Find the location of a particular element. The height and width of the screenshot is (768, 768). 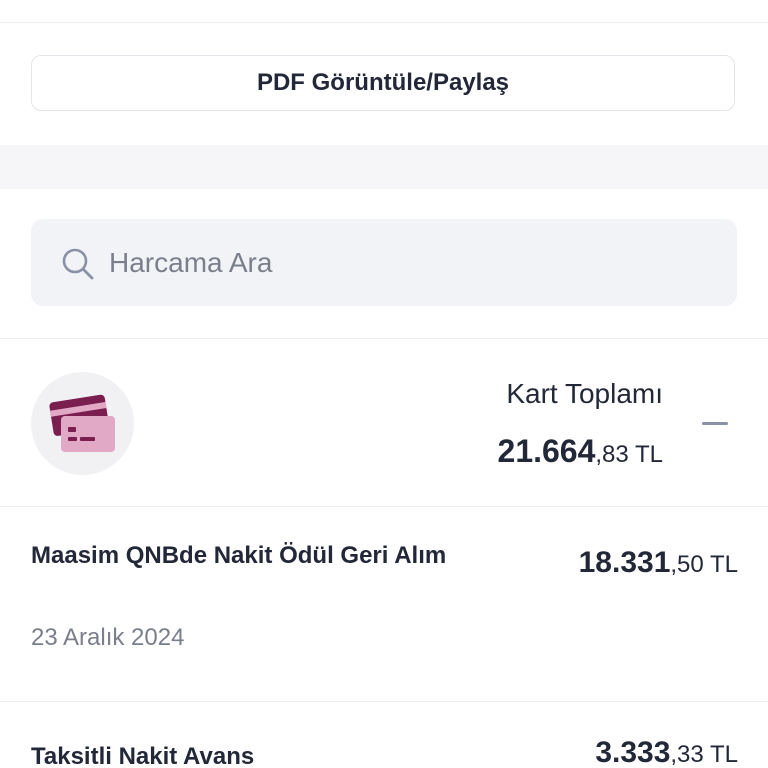

pdf-share-button: PDF Görüntüle/Paylaş is located at coordinates (383, 83).